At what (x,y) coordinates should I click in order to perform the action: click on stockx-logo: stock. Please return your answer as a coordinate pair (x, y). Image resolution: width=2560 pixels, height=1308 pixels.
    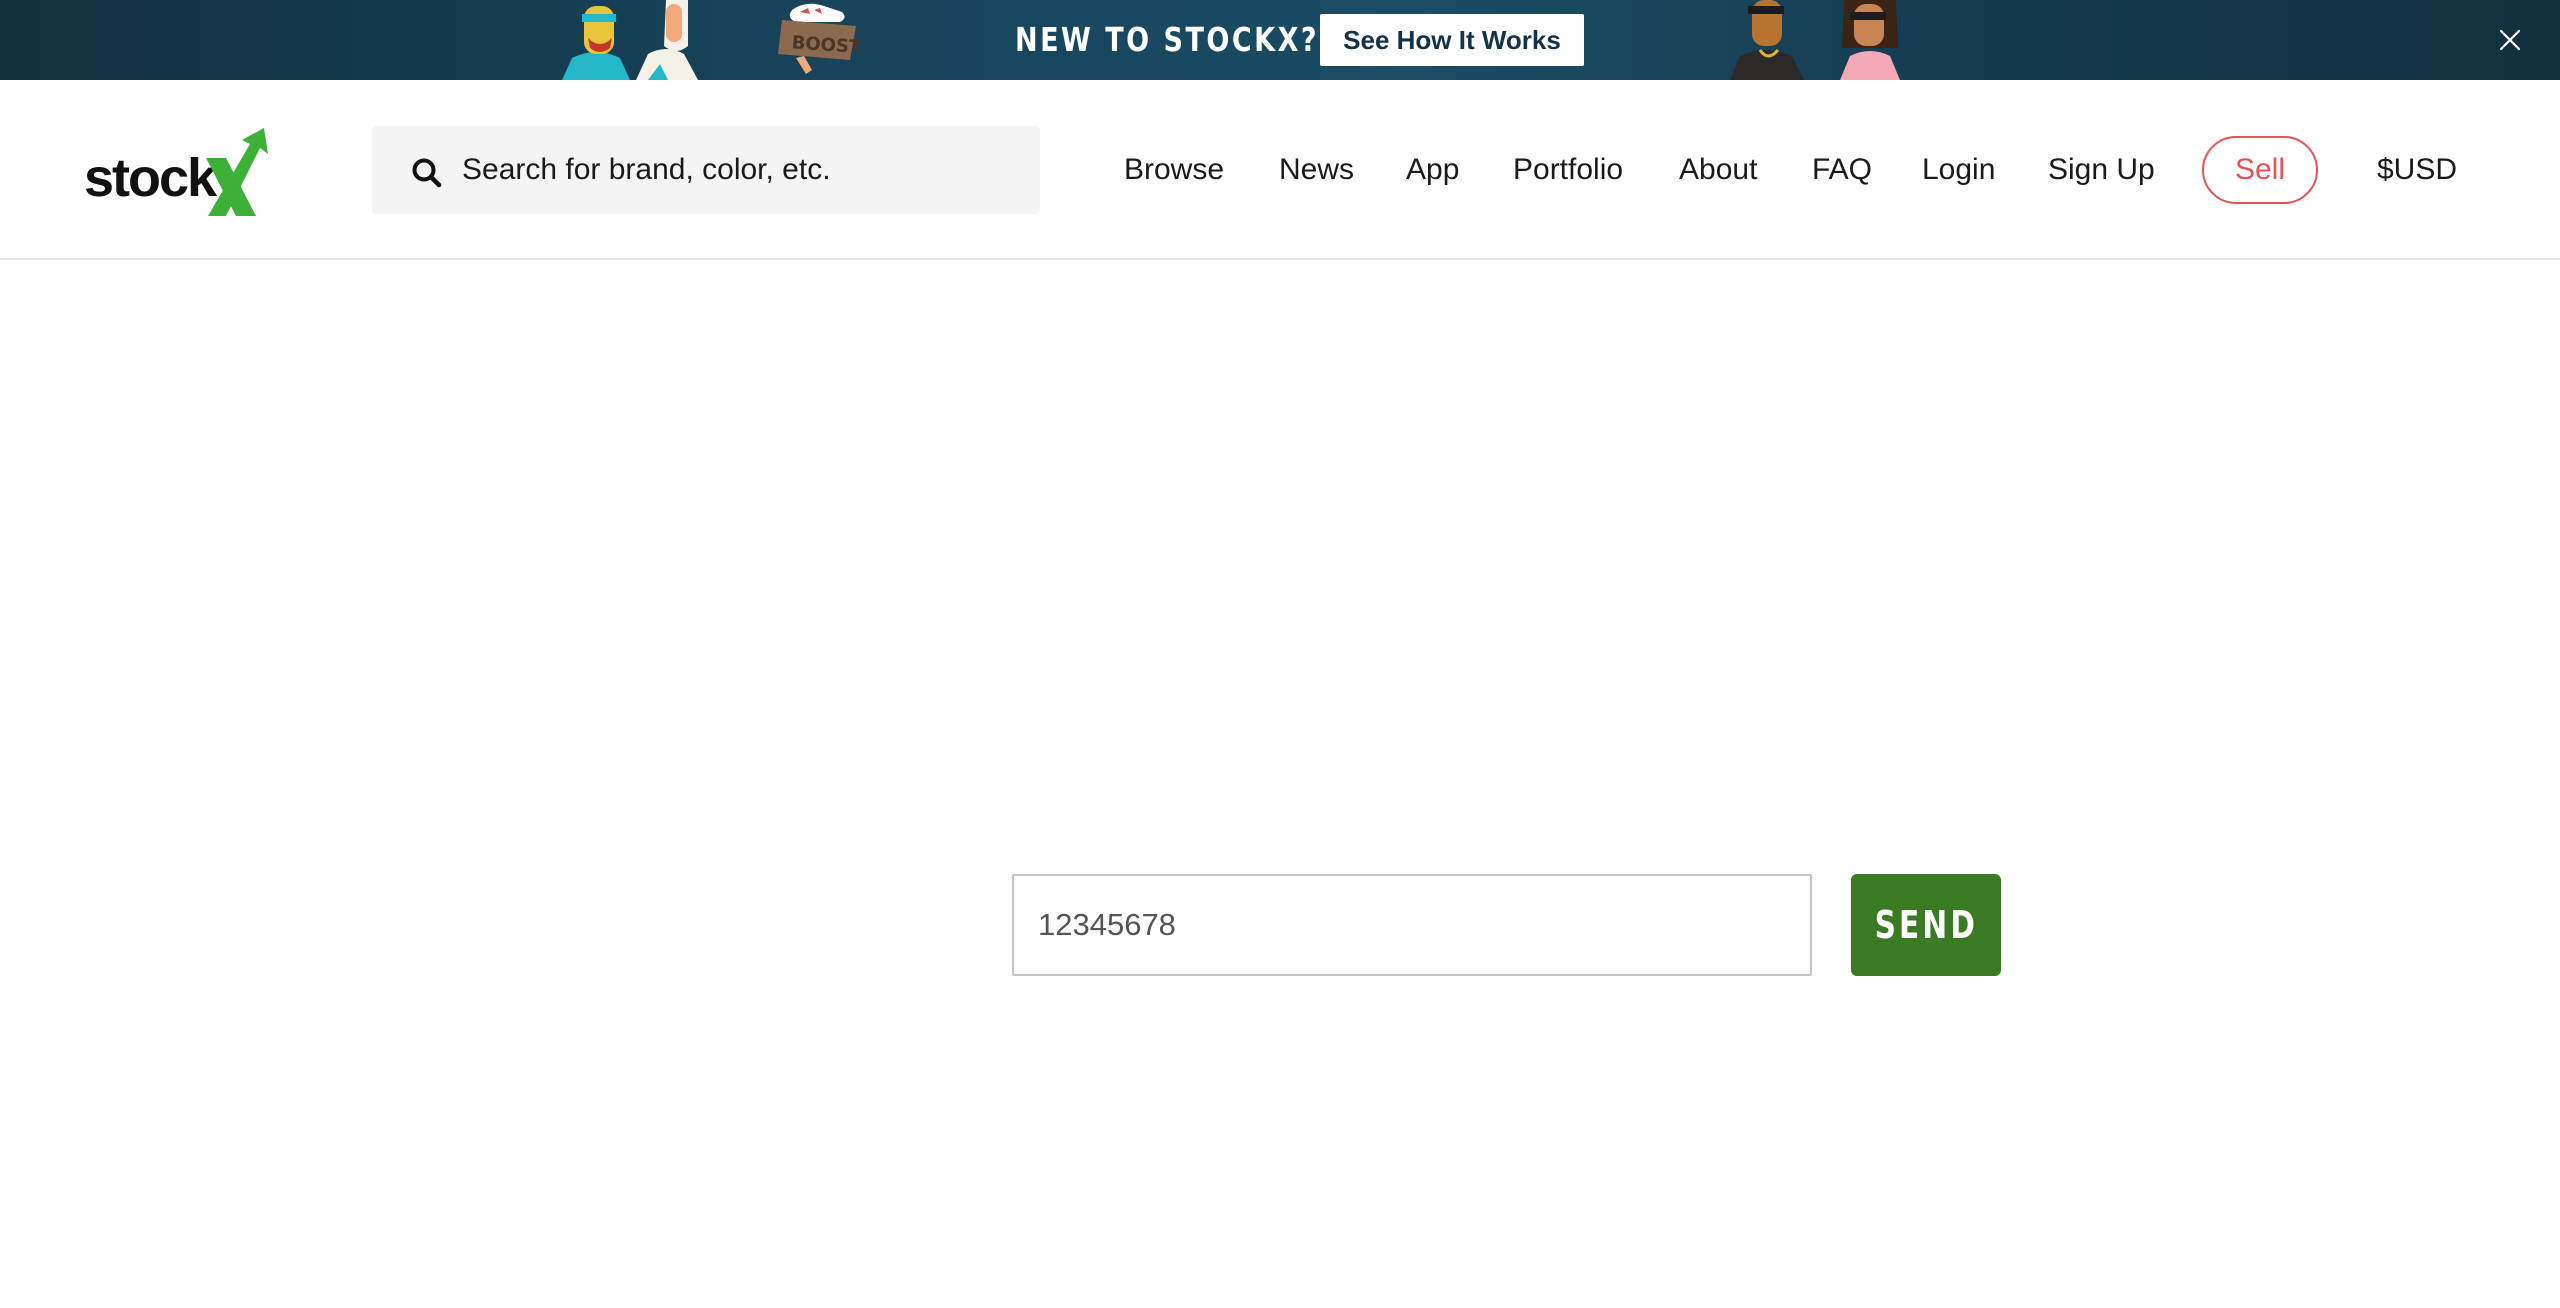
    Looking at the image, I should click on (187, 174).